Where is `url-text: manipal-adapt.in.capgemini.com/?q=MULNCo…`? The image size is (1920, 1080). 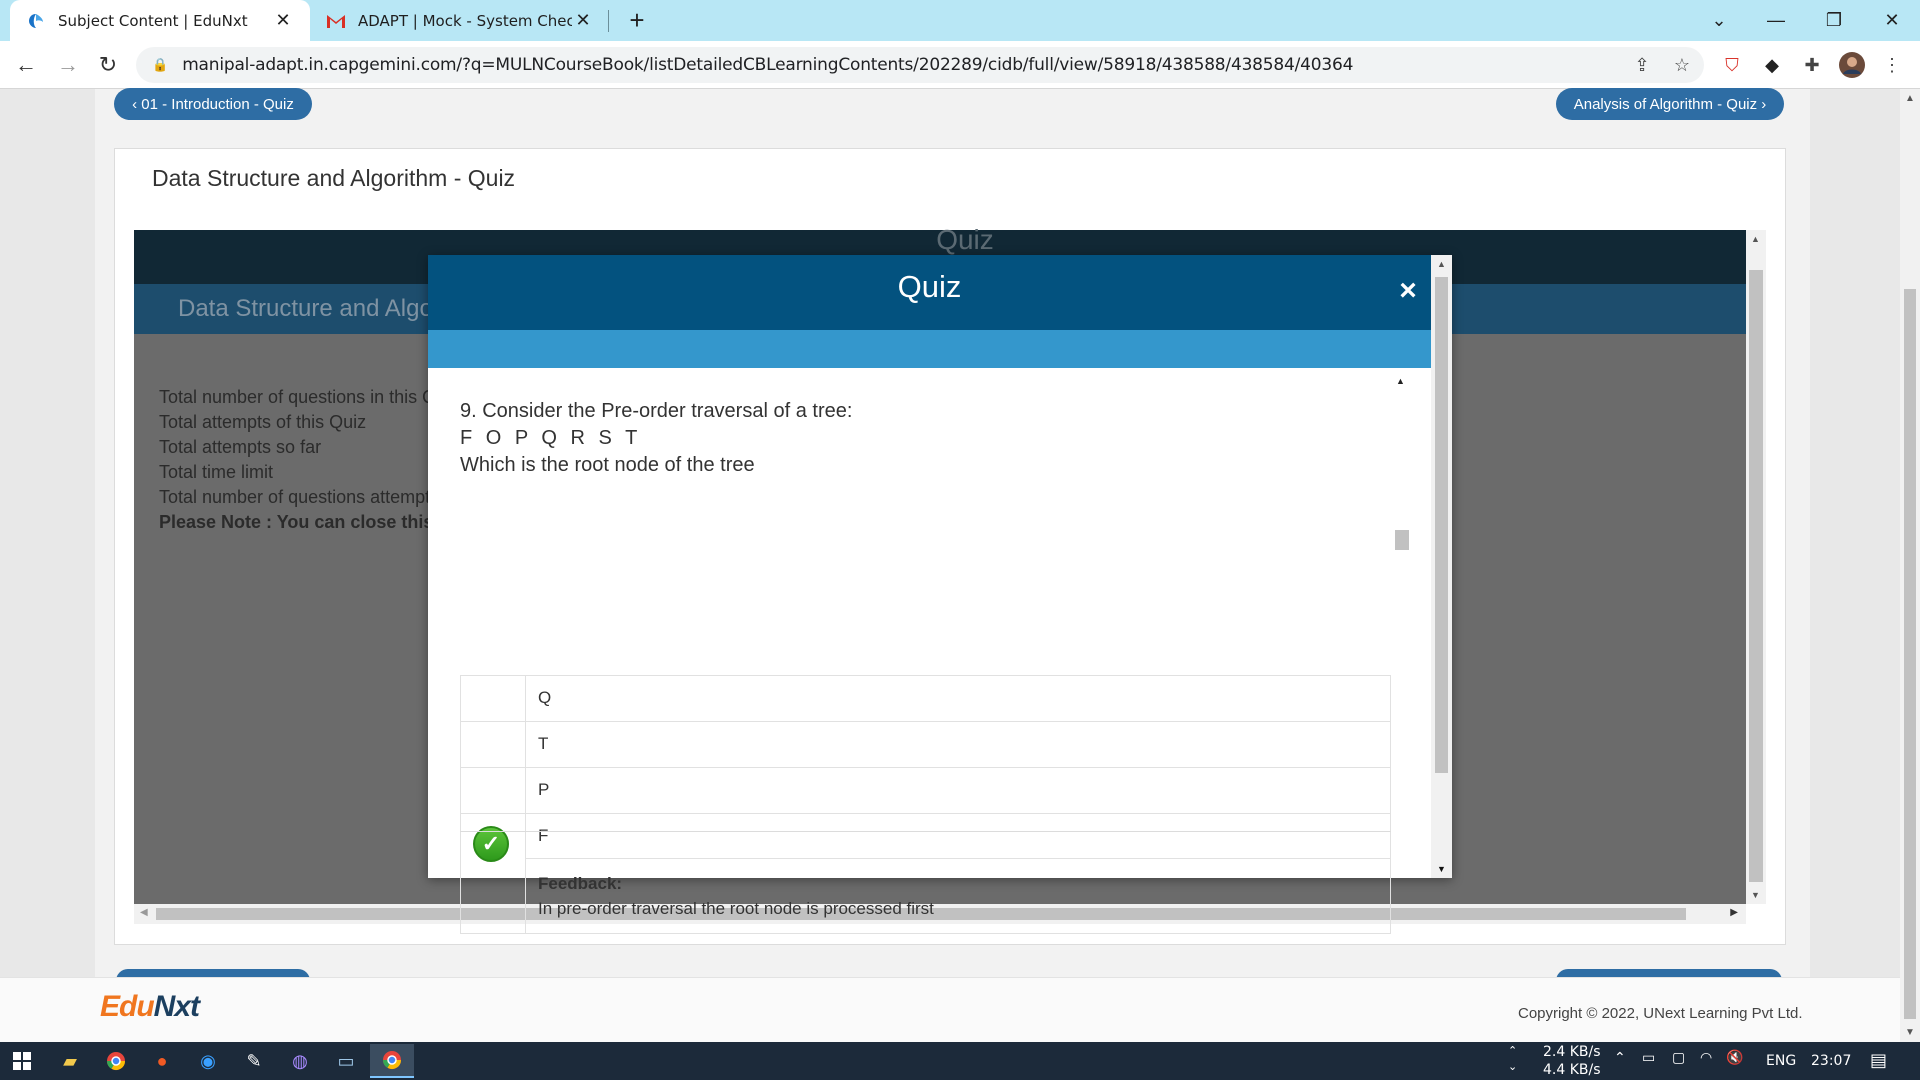
url-text: manipal-adapt.in.capgemini.com/?q=MULNCo… is located at coordinates (768, 65).